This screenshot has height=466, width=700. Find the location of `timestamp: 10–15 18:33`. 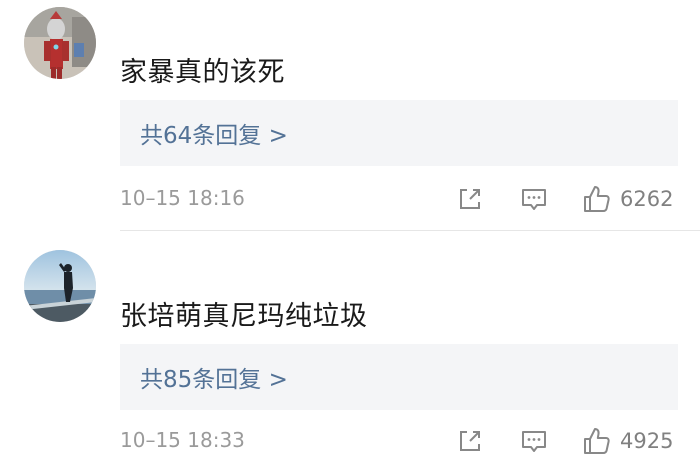

timestamp: 10–15 18:33 is located at coordinates (182, 440).